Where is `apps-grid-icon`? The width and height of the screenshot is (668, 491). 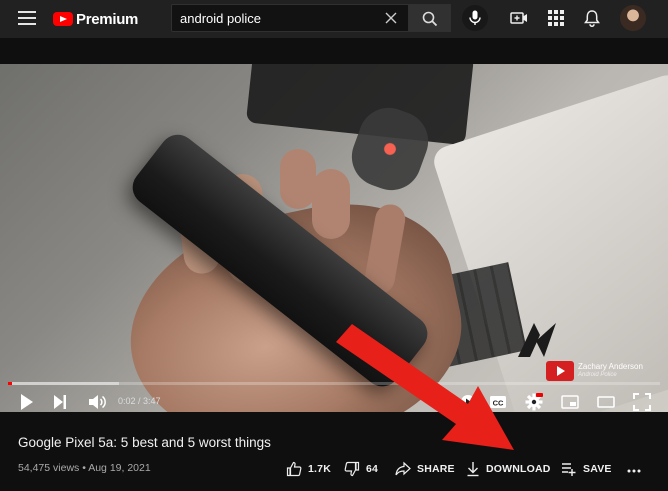
apps-grid-icon is located at coordinates (556, 18).